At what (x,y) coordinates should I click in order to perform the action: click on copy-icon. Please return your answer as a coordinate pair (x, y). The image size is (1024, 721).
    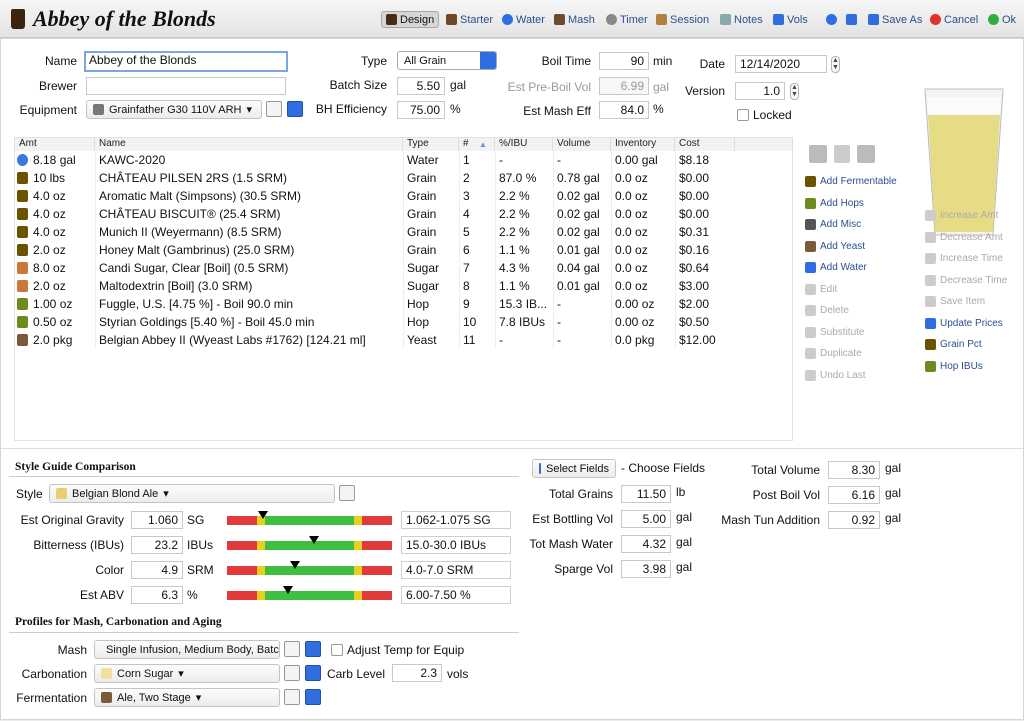
    Looking at the image, I should click on (842, 154).